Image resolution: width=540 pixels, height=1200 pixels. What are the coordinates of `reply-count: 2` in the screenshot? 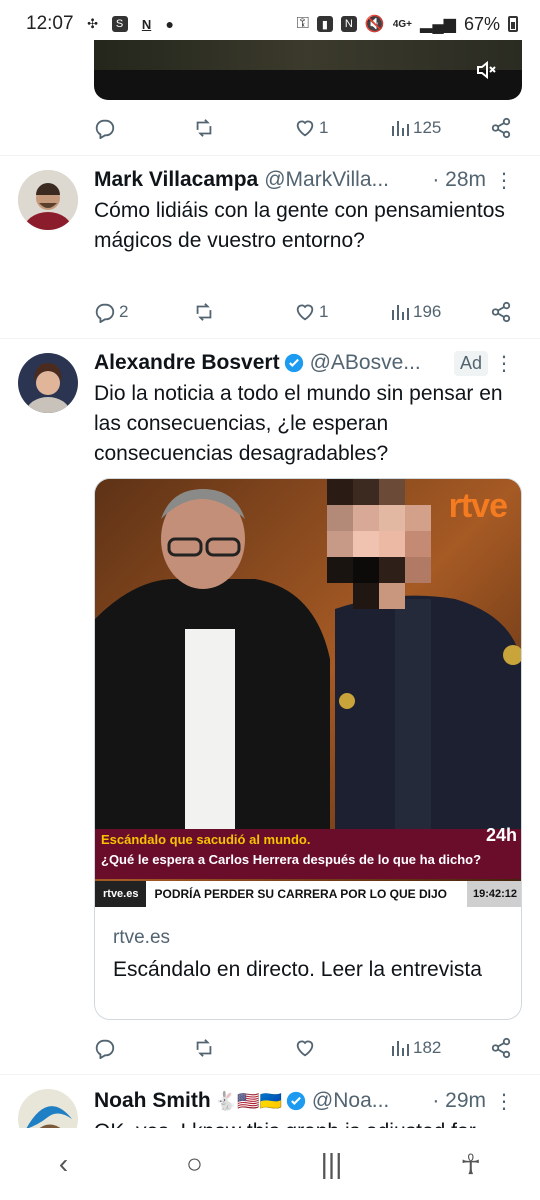 It's located at (124, 311).